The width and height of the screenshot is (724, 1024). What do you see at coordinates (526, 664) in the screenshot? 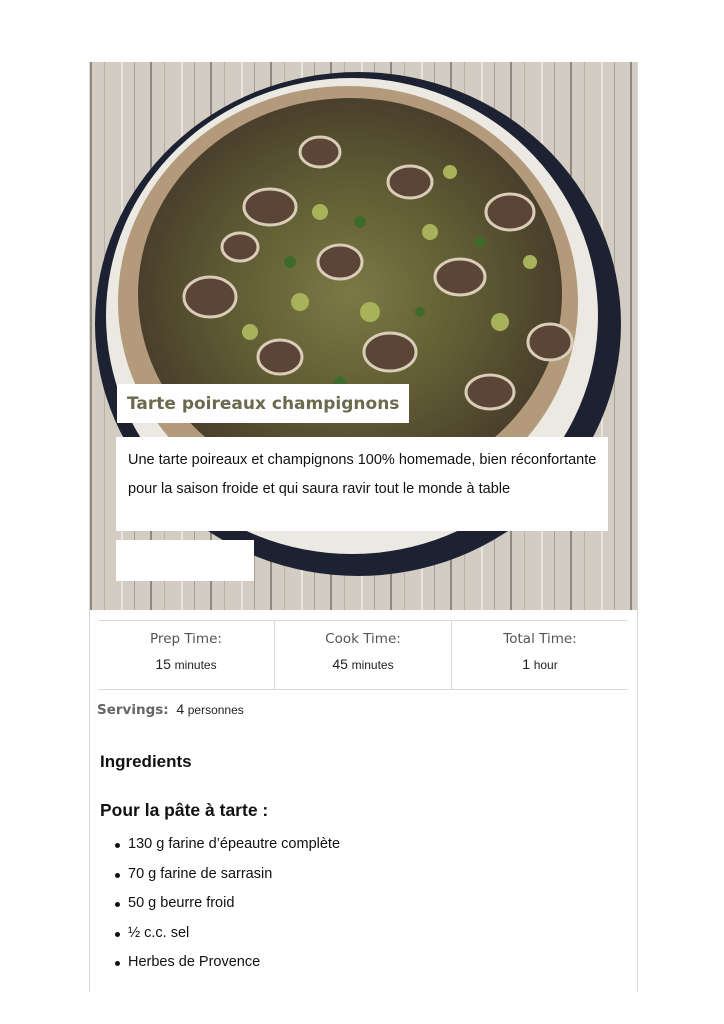
I see `total-time-value: 1` at bounding box center [526, 664].